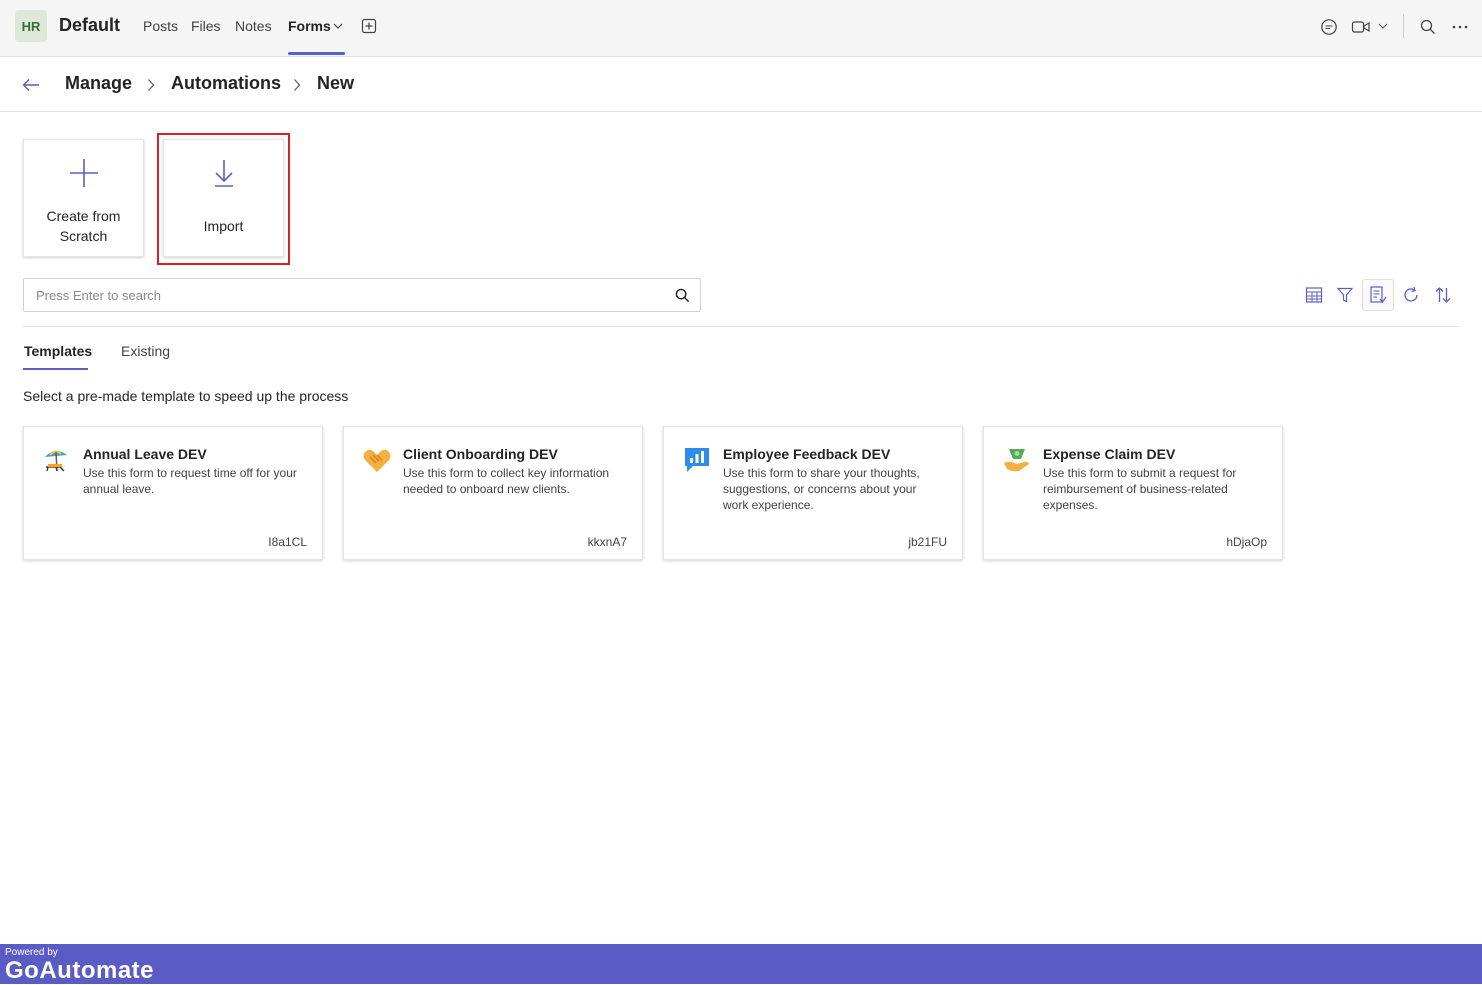 This screenshot has width=1482, height=985. Describe the element at coordinates (57, 460) in the screenshot. I see `beach-umbrella-icon` at that location.